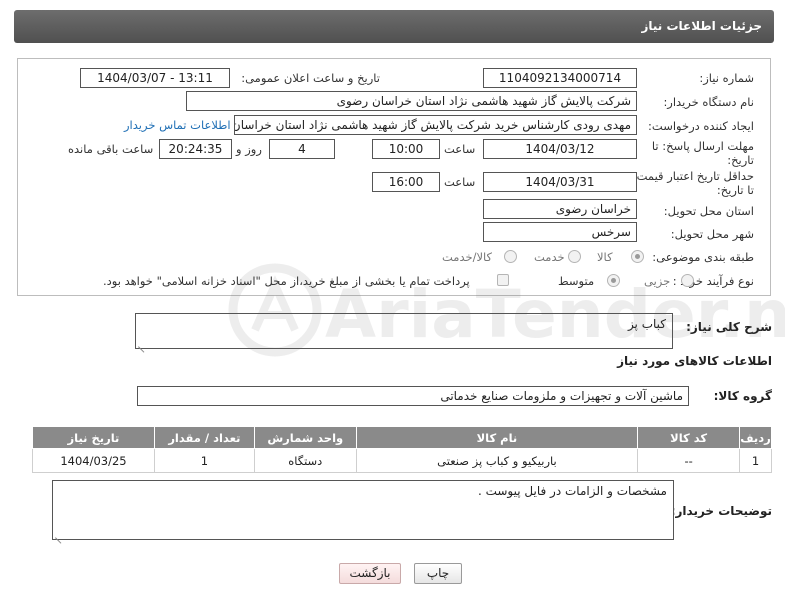  I want to click on treasury-payment-checkbox, so click(503, 280).